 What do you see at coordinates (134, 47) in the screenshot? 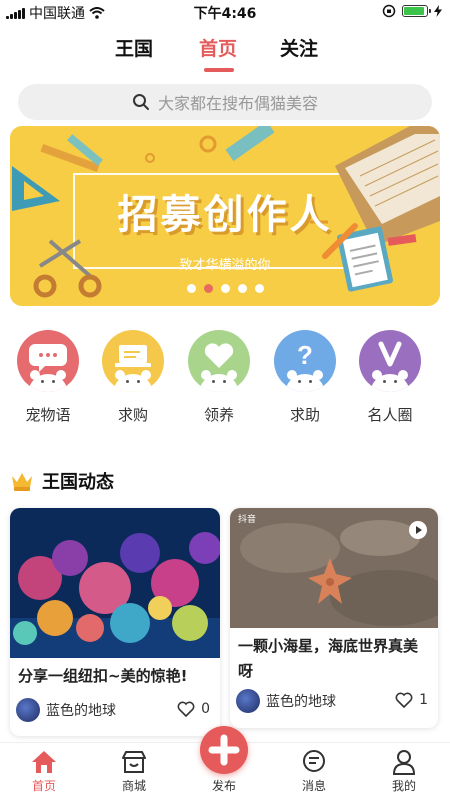
I see `tab-kingdom: 王国` at bounding box center [134, 47].